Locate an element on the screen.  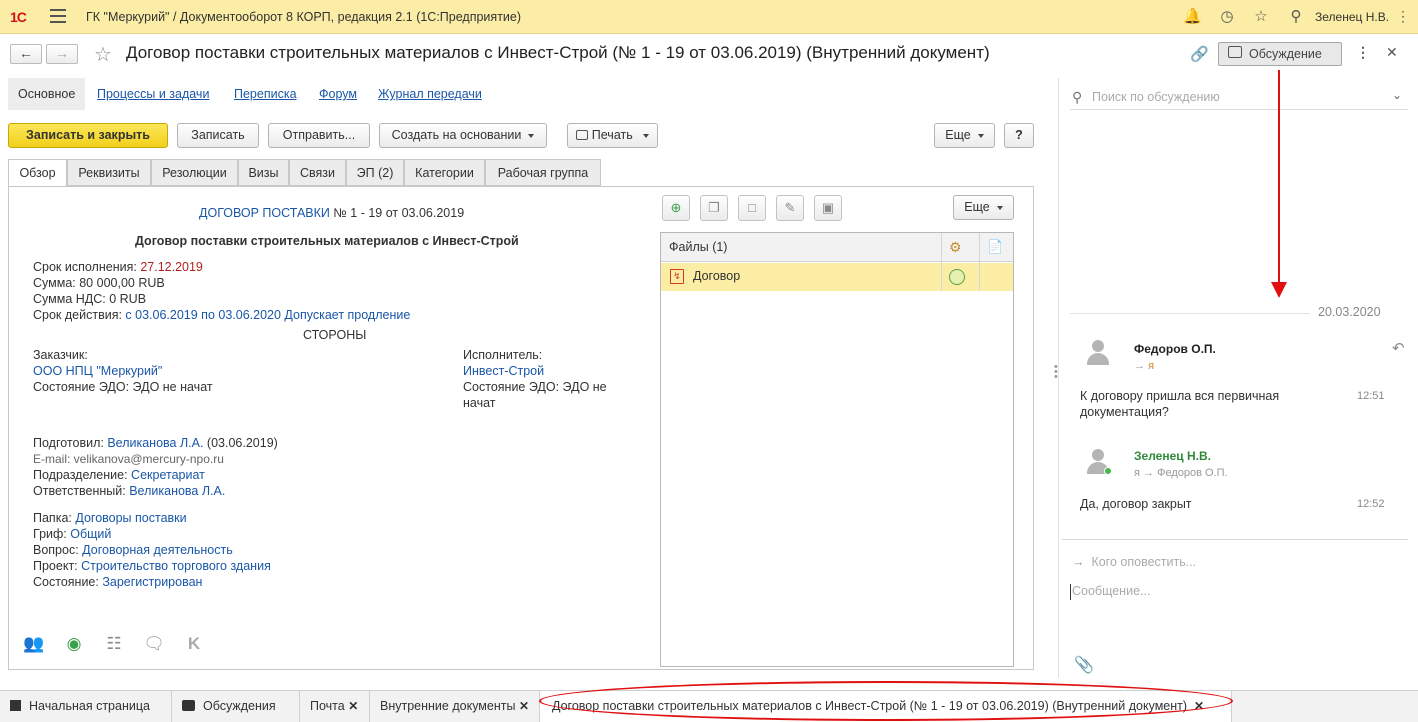
grif-link: Общий is located at coordinates (90, 534).